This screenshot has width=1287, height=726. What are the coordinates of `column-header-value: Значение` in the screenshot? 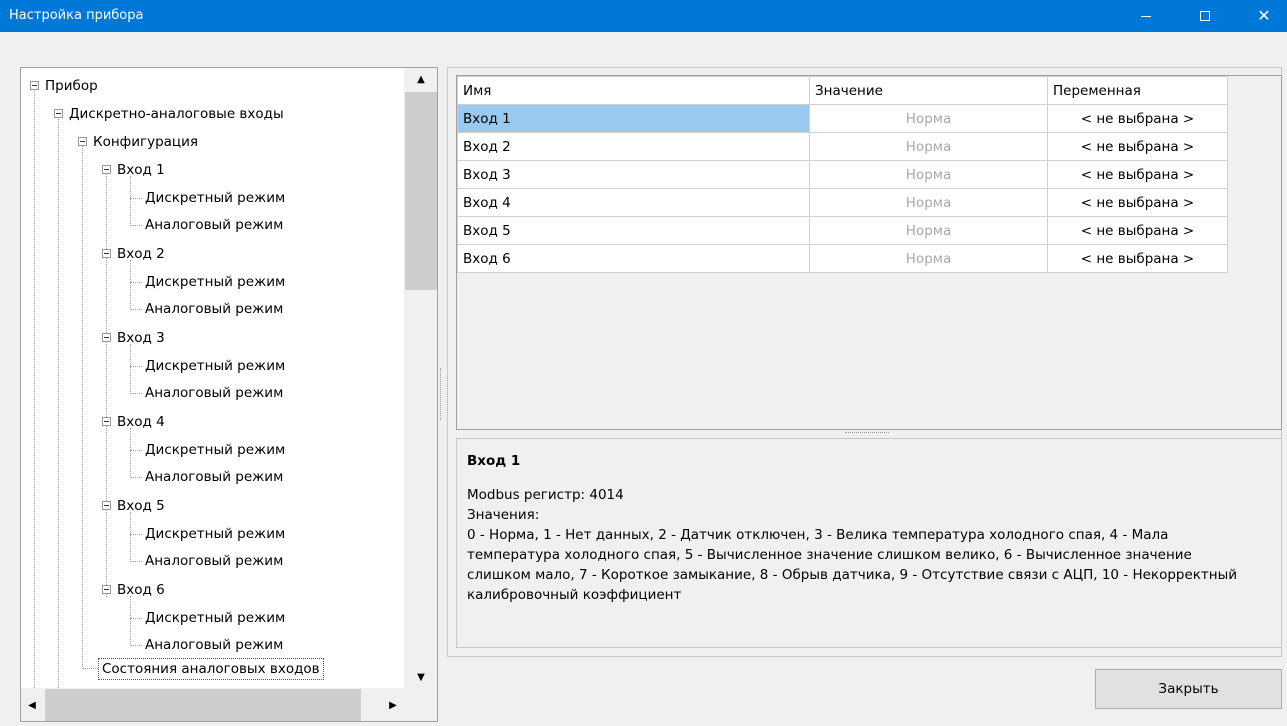 It's located at (928, 90).